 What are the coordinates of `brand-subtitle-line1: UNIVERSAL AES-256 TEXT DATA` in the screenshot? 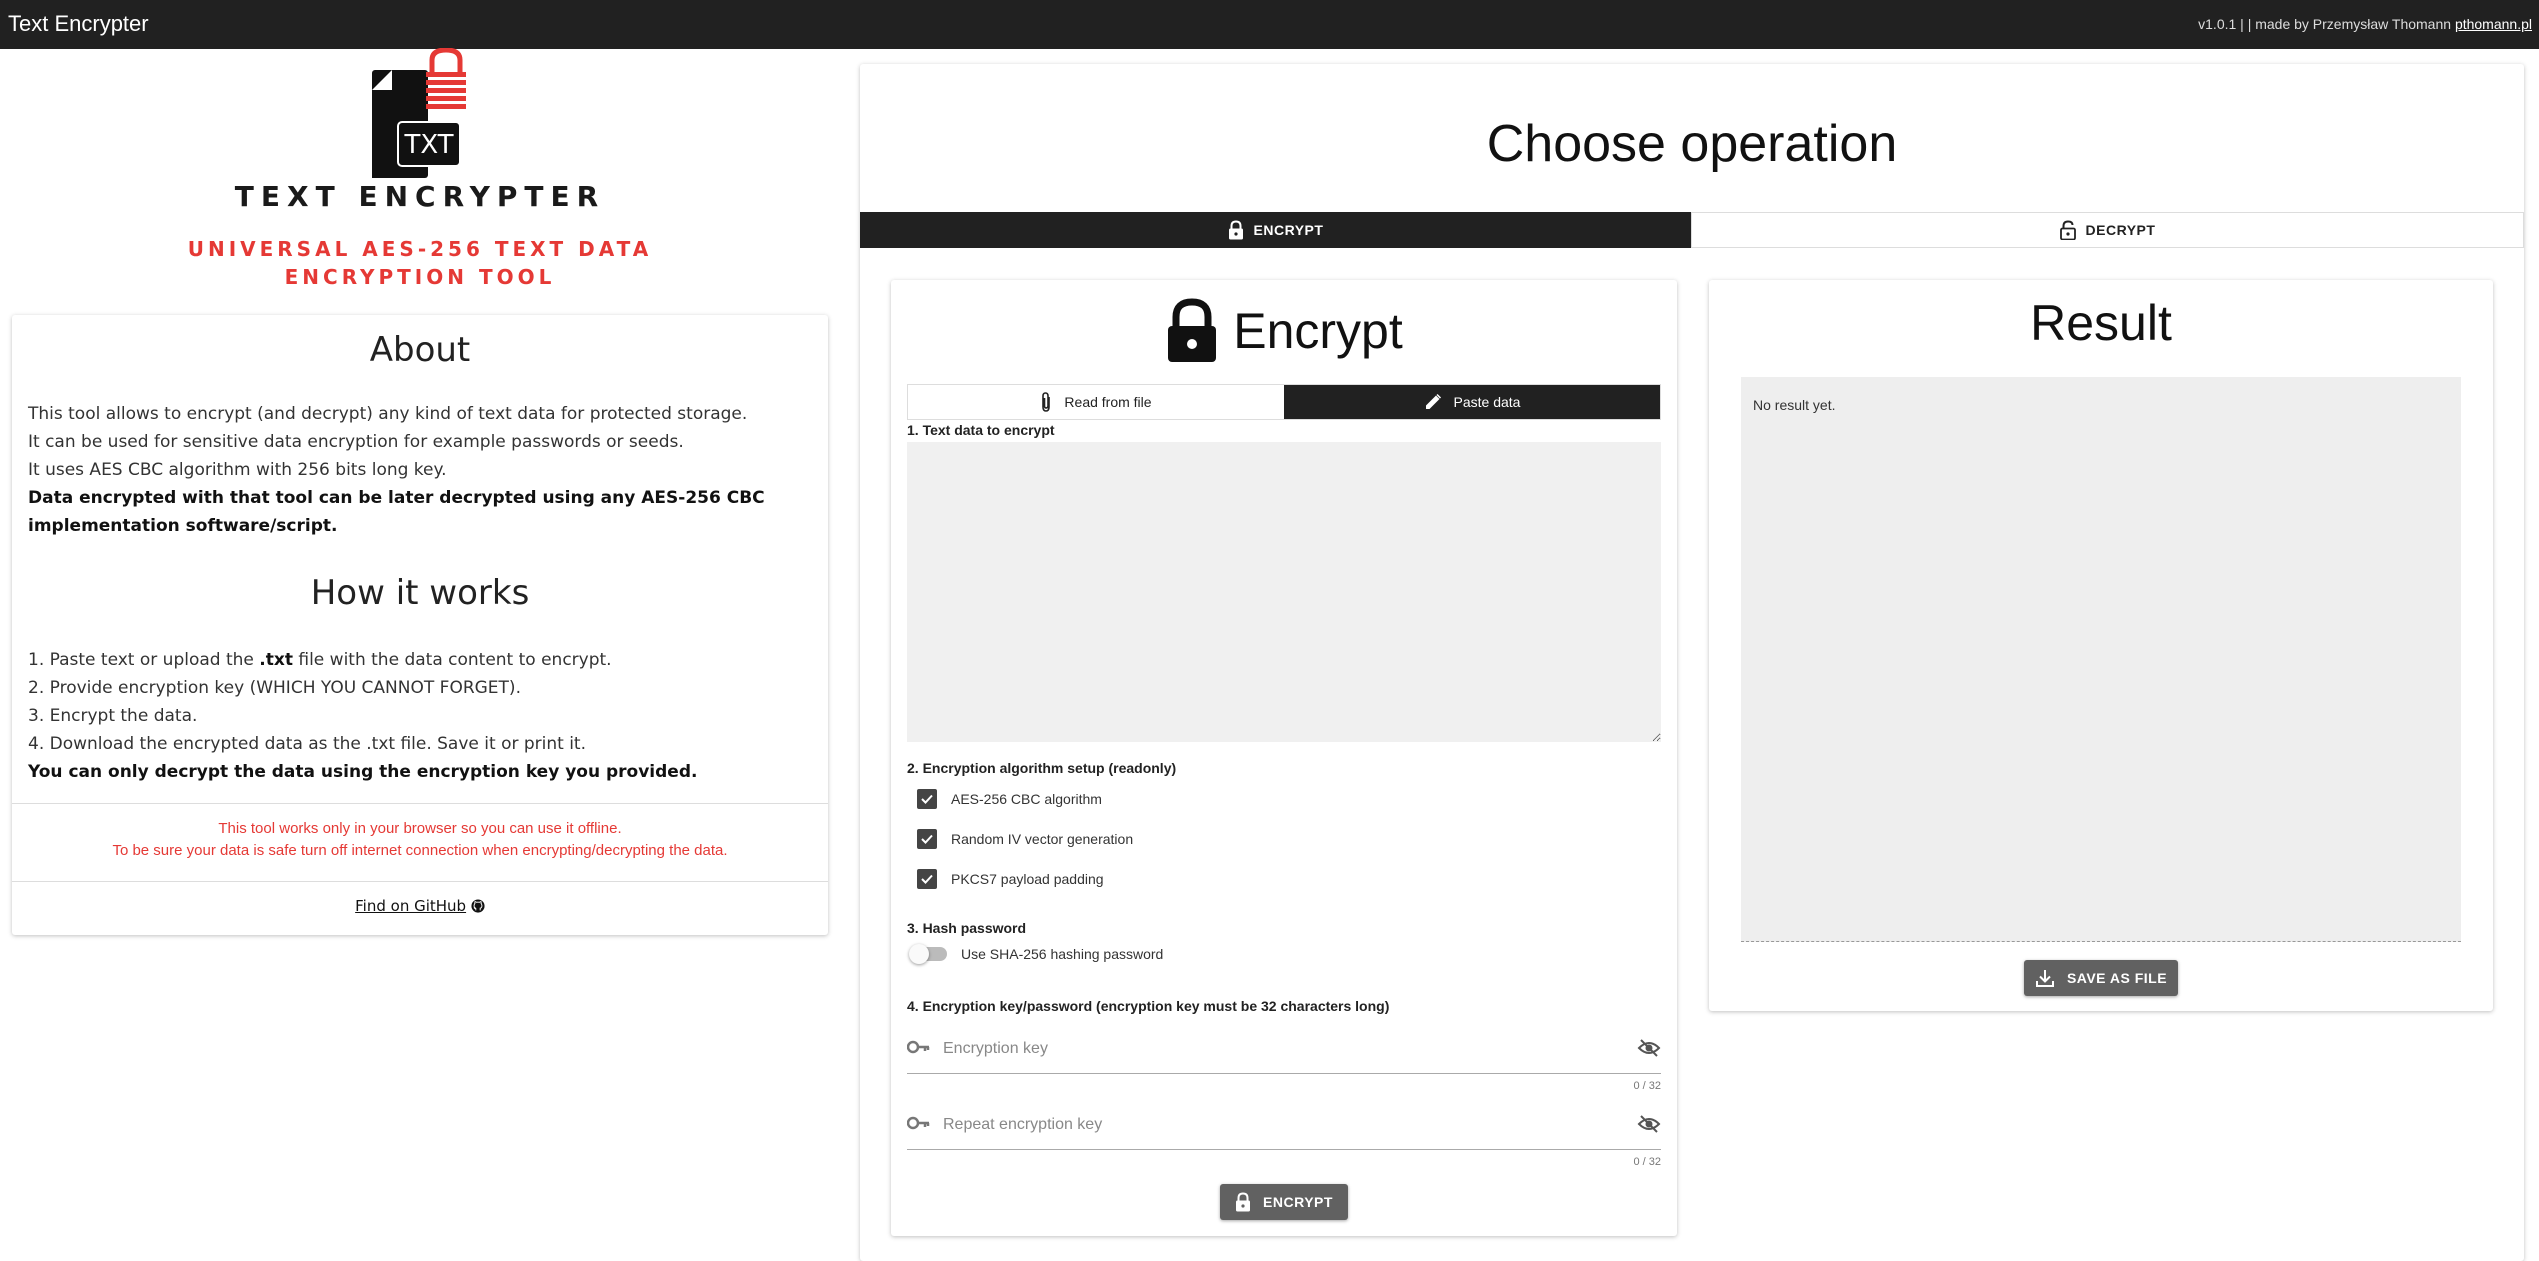 It's located at (420, 249).